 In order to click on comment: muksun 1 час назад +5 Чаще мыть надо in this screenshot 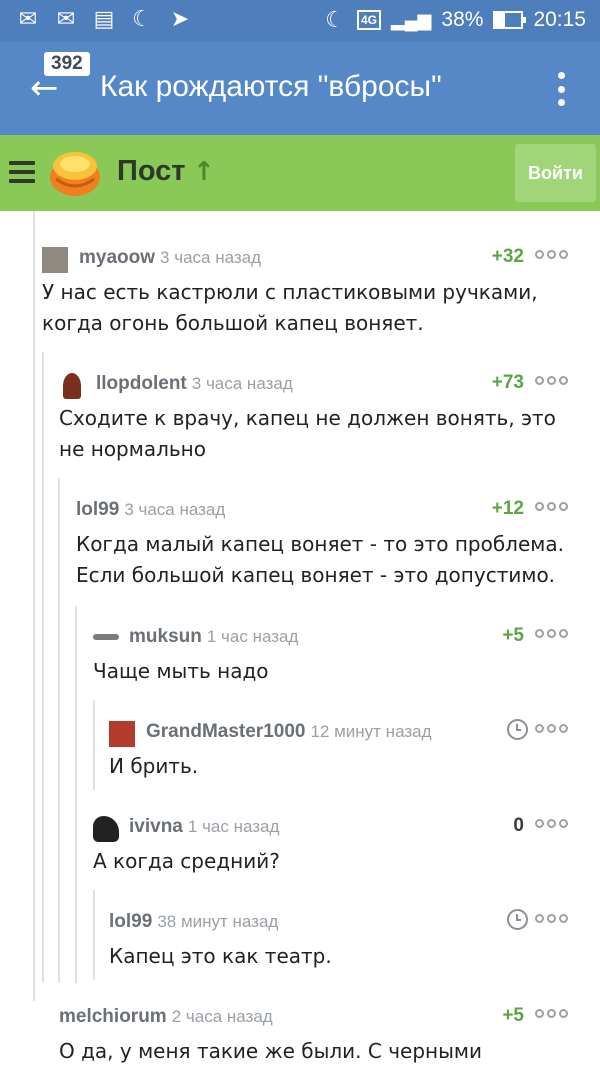, I will do `click(330, 655)`.